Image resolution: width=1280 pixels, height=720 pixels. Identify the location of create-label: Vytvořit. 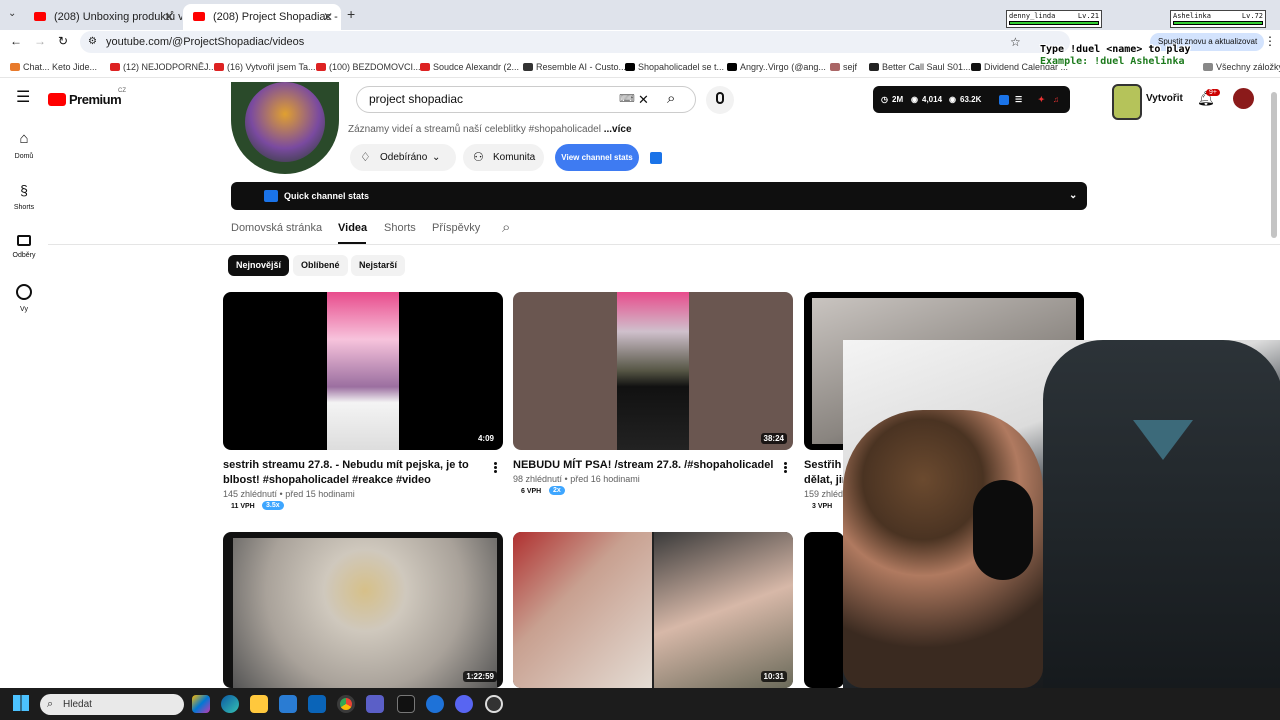
(1164, 98).